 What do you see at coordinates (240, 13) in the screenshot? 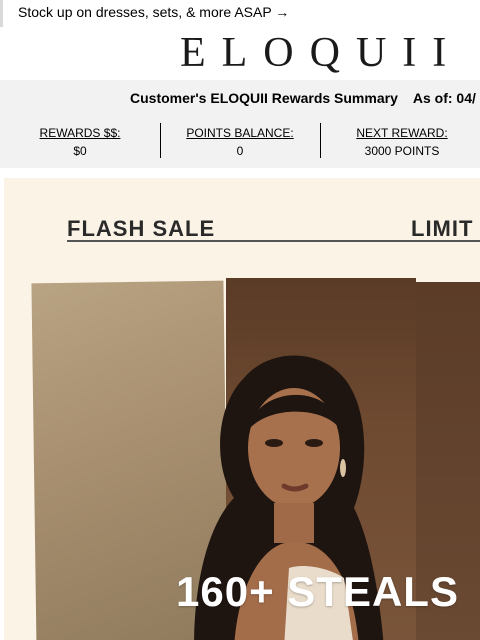
I see `preheader-text: Stock up on dresses, sets, & more ASAP →` at bounding box center [240, 13].